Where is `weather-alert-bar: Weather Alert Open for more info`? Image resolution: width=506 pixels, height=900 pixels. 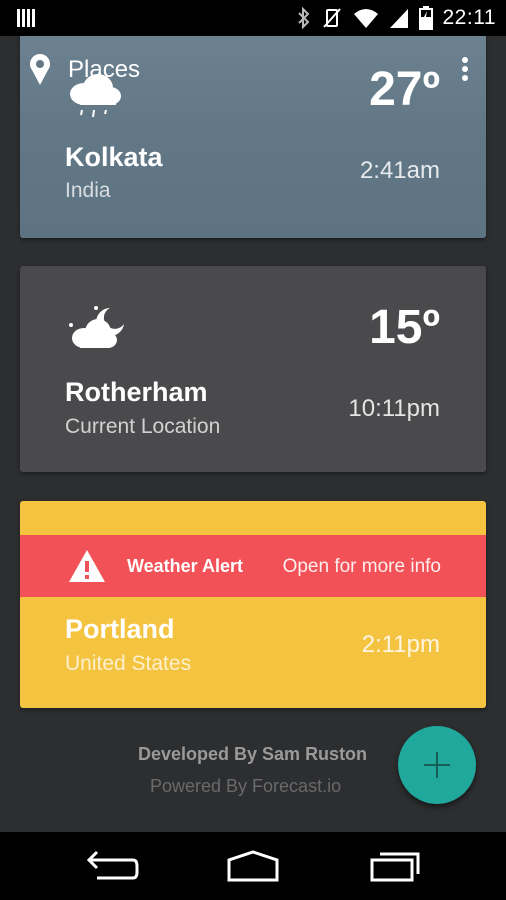 weather-alert-bar: Weather Alert Open for more info is located at coordinates (253, 566).